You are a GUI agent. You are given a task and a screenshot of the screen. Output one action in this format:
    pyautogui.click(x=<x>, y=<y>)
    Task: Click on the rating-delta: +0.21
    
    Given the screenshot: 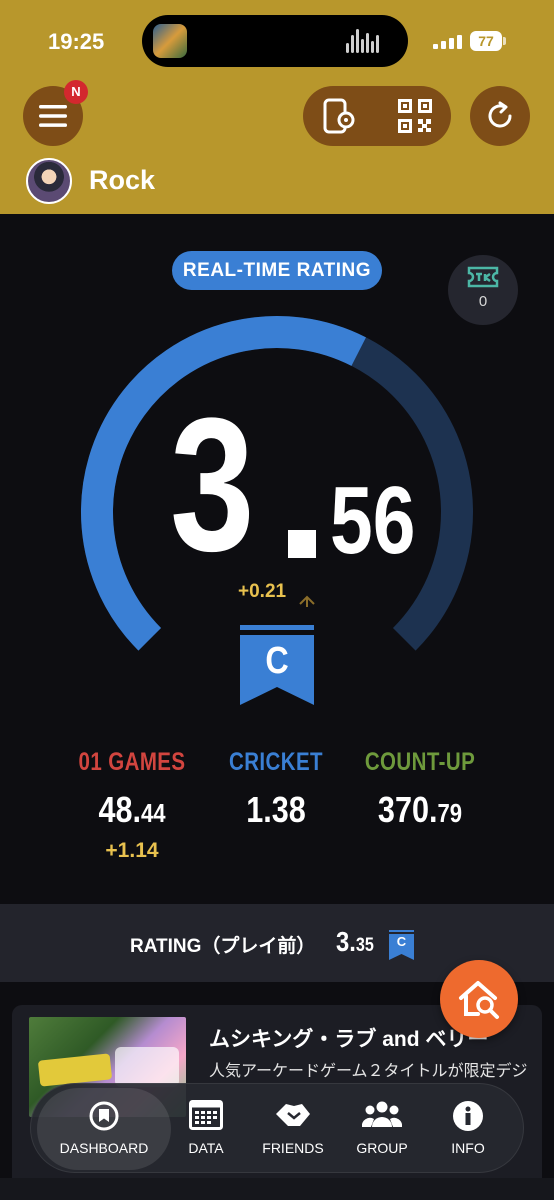 What is the action you would take?
    pyautogui.click(x=262, y=591)
    